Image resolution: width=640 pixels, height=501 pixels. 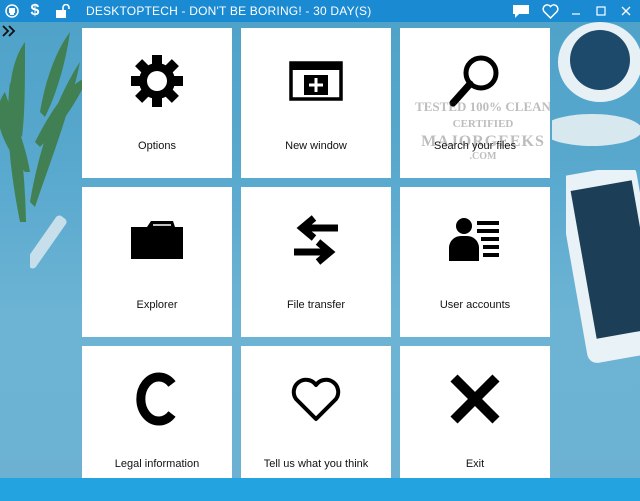 What do you see at coordinates (316, 80) in the screenshot?
I see `new-window-icon` at bounding box center [316, 80].